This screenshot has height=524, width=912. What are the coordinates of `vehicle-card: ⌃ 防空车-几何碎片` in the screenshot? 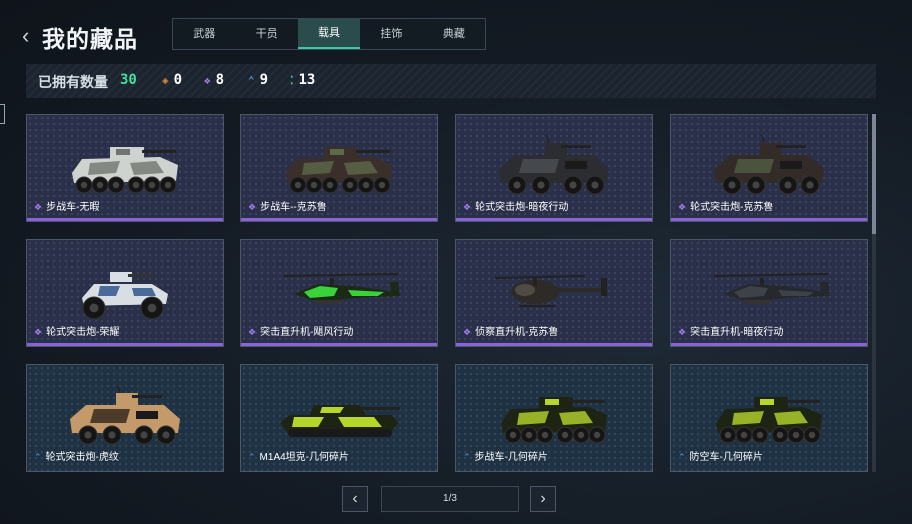 It's located at (769, 418).